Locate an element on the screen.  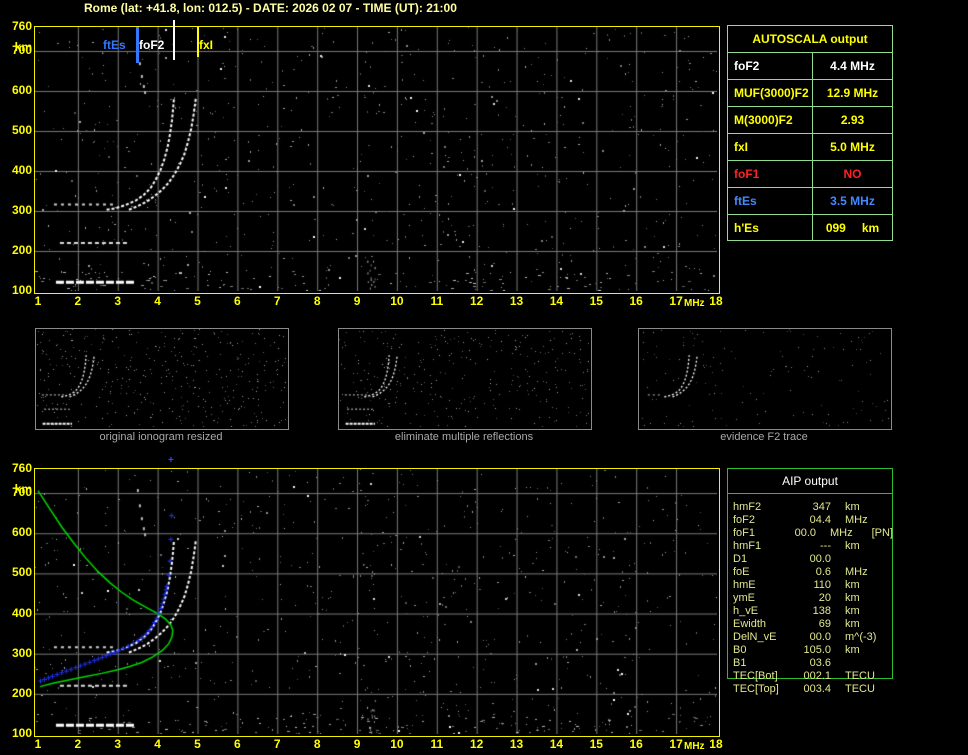
aip-row-label: TEC[Top] is located at coordinates (756, 689).